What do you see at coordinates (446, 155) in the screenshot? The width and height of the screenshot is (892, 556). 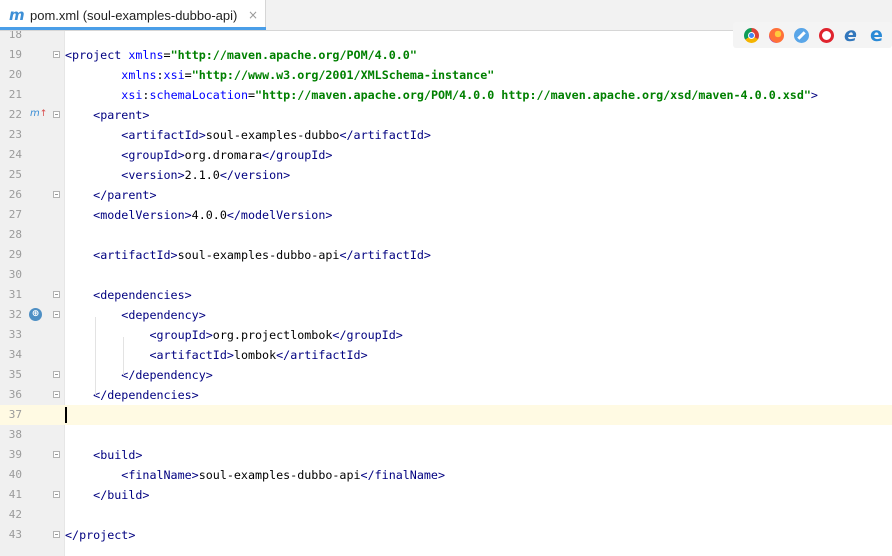 I see `code-line: 24 <groupId>org.dromara</groupId>` at bounding box center [446, 155].